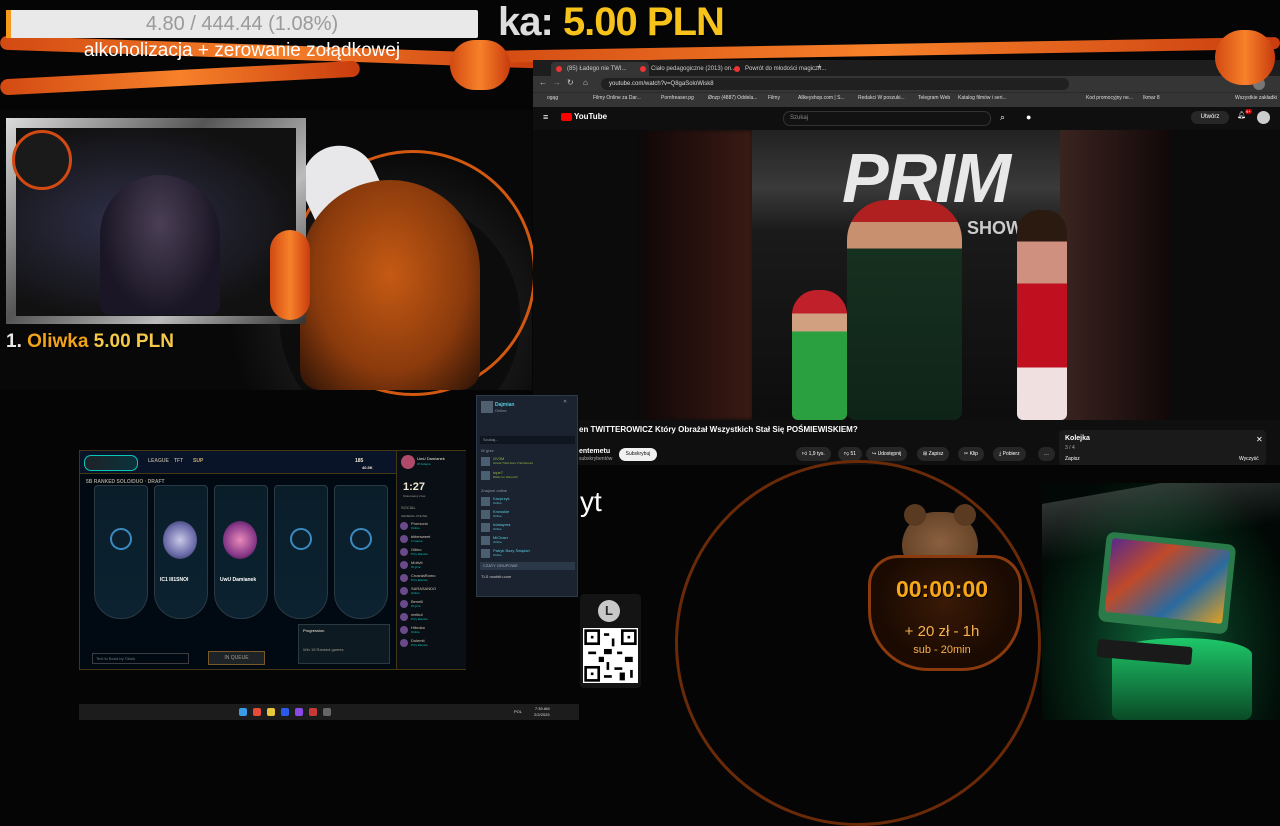 The image size is (1280, 826). Describe the element at coordinates (257, 712) in the screenshot. I see `chrome-icon` at that location.